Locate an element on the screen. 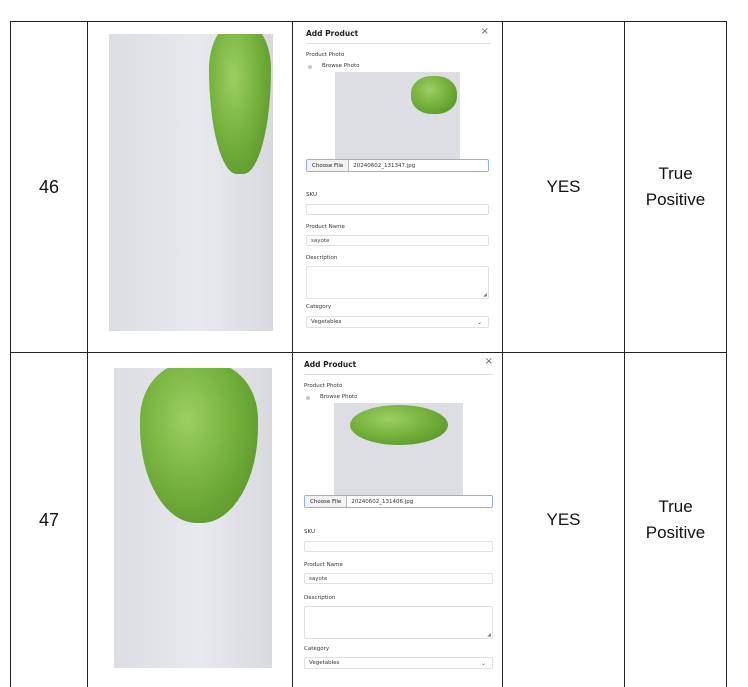  file-picker: Choose File 20240602_131406.jpg is located at coordinates (398, 501).